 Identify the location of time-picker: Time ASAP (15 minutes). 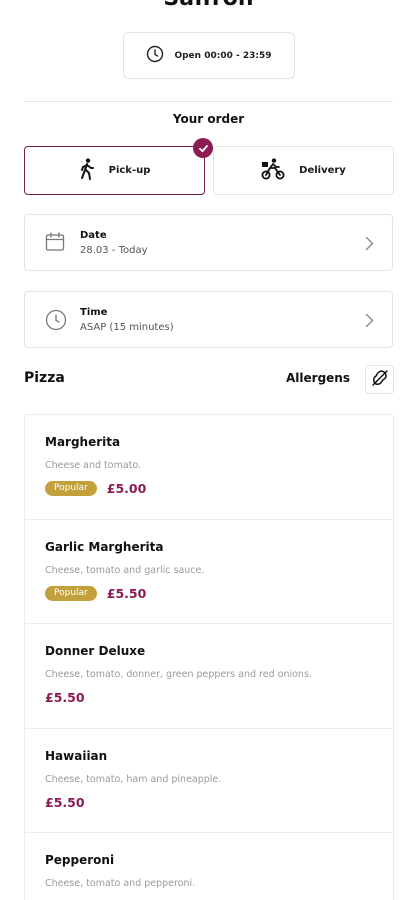
(208, 319).